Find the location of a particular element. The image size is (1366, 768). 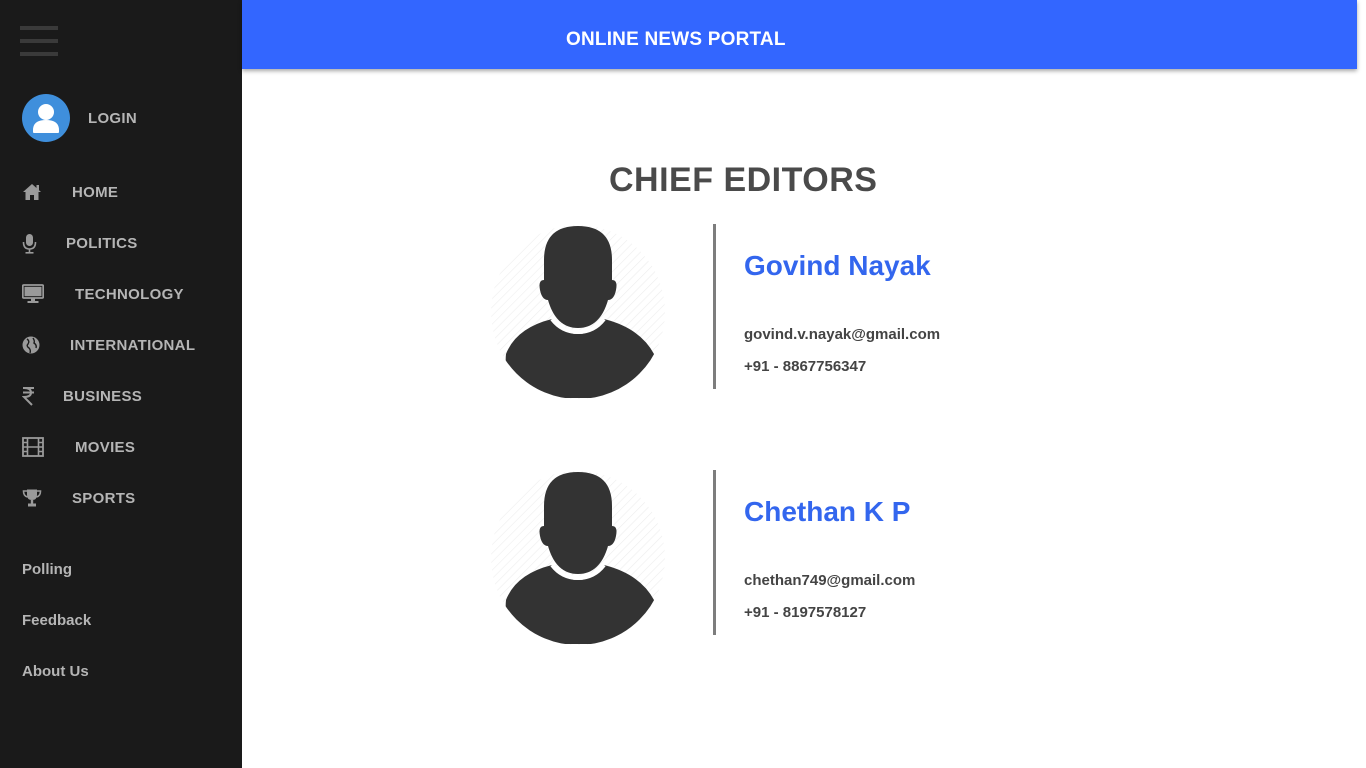

editor-phone: +91 - 8867756347 is located at coordinates (805, 366).